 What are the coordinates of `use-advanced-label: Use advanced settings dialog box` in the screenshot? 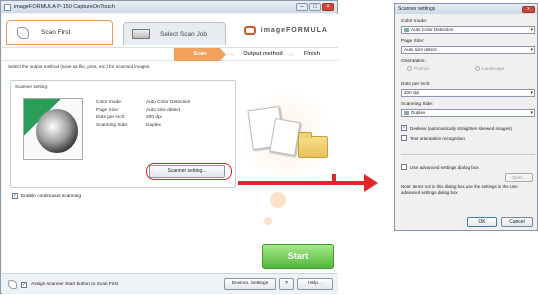 It's located at (444, 167).